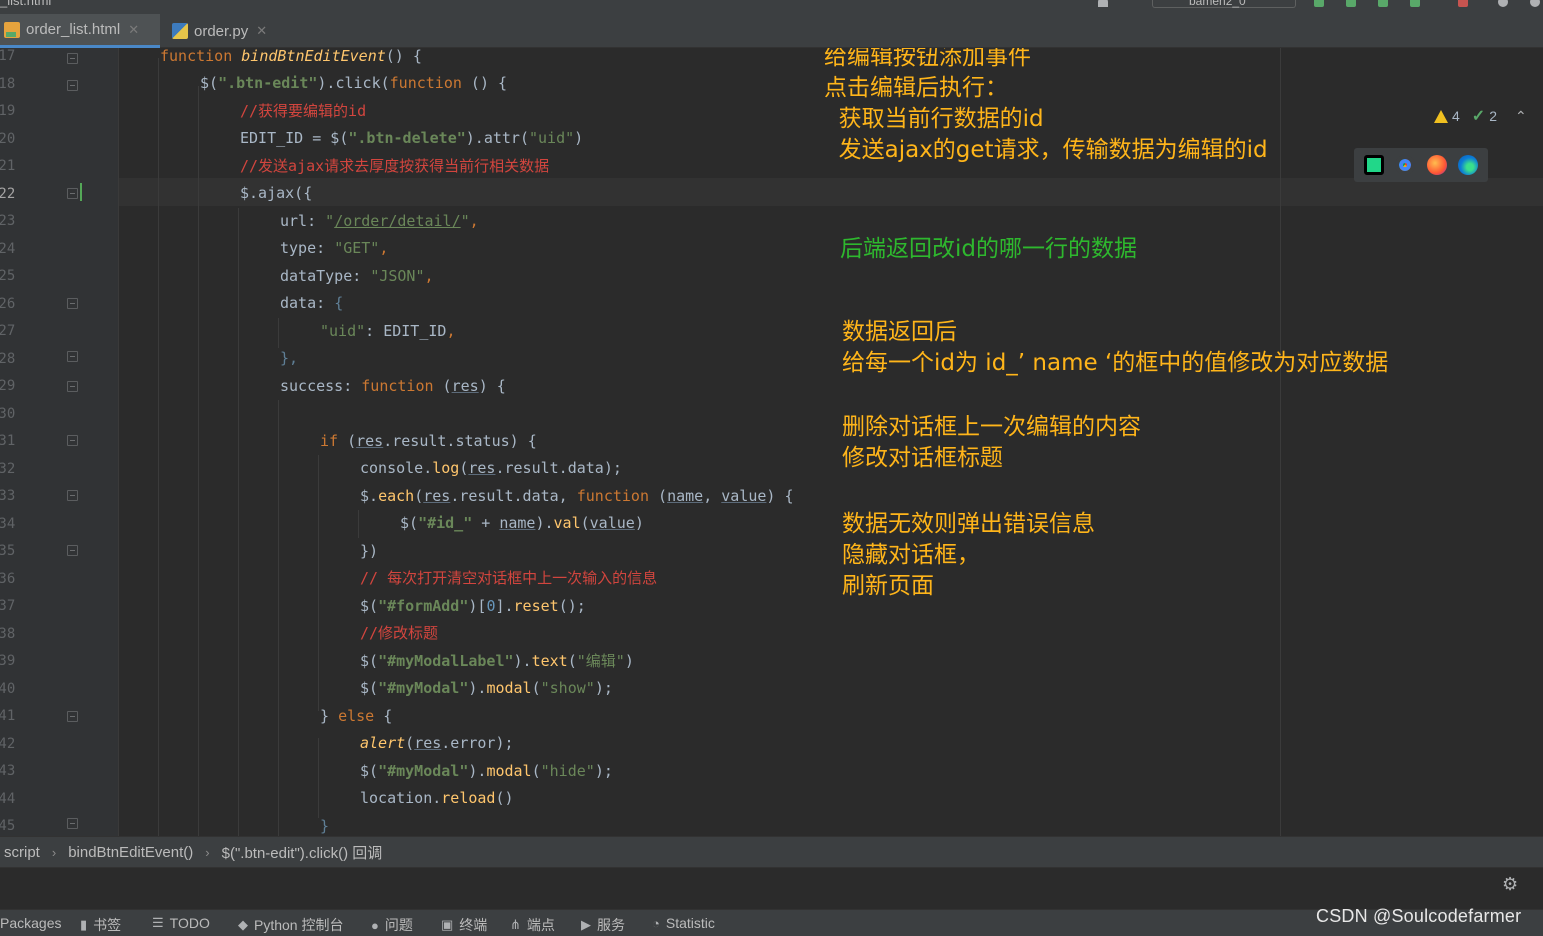  What do you see at coordinates (497, 661) in the screenshot?
I see `code-line-239: $("#myModalLabel").text("编辑")` at bounding box center [497, 661].